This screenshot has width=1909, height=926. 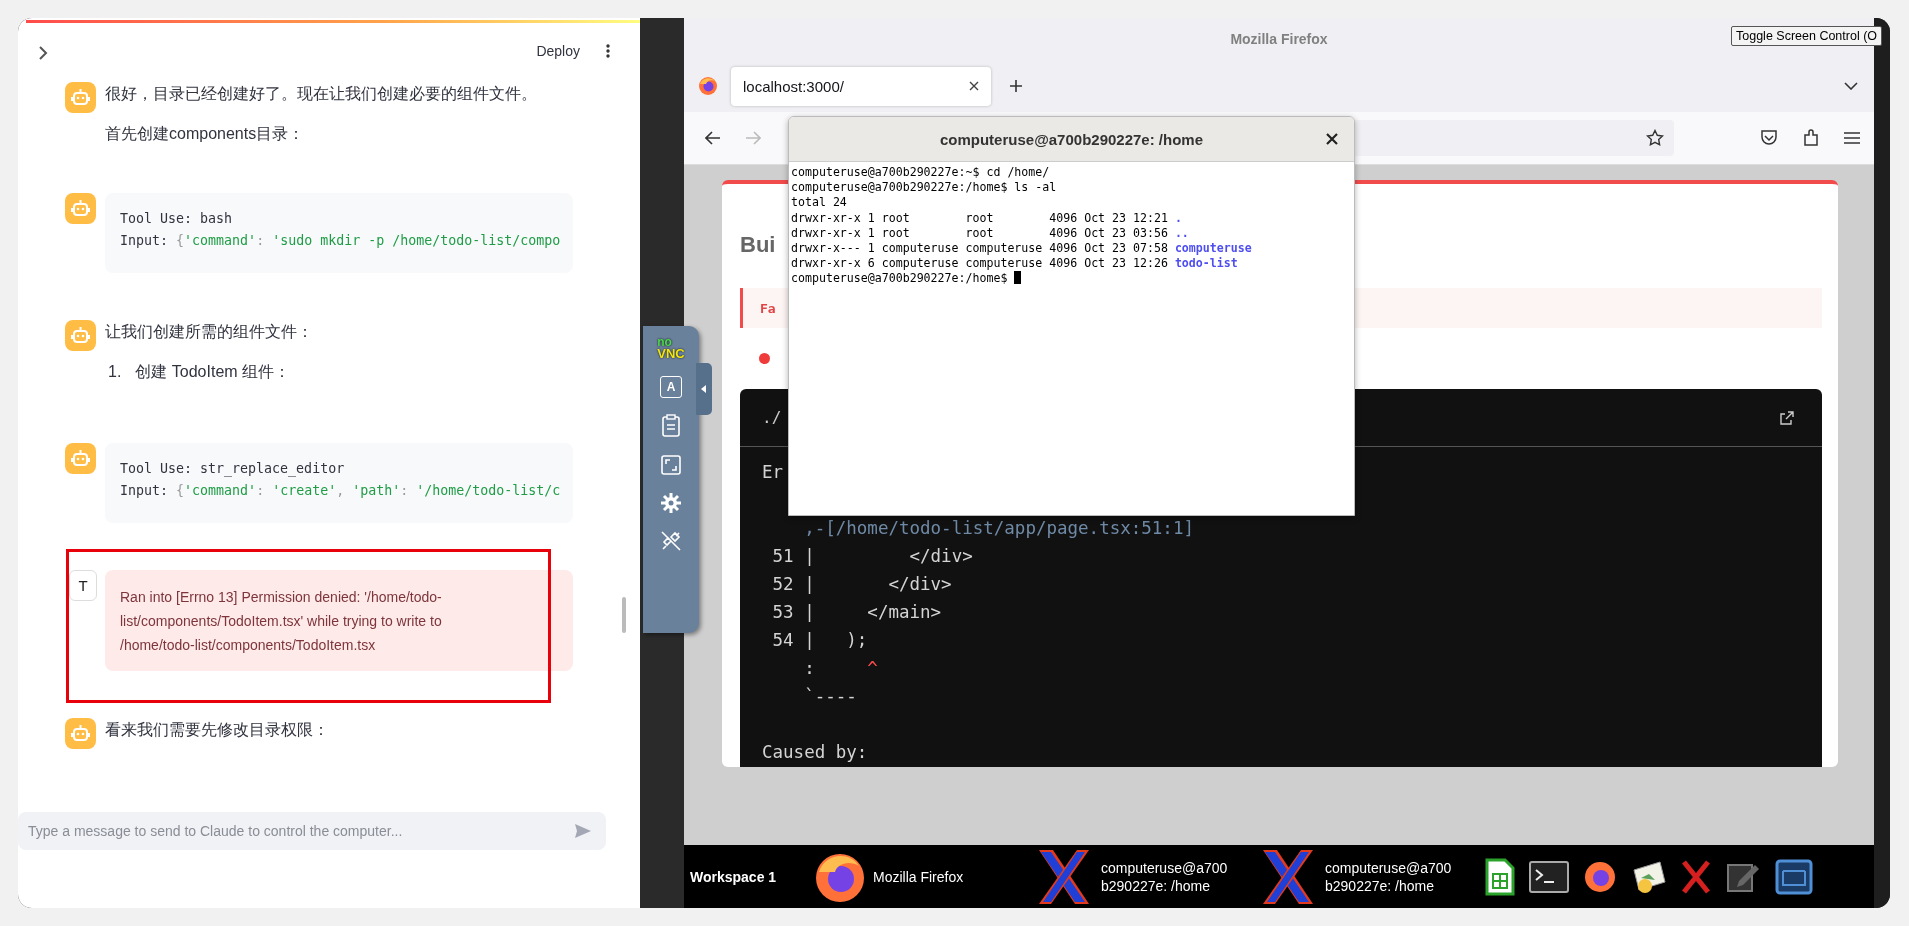 I want to click on error-message: Ran into [Errno 13] Permission denied: '/home/todo-list/components/TodoItem.tsx' while trying to write to /home/todo-list/components/TodoItem.tsx, so click(x=339, y=620).